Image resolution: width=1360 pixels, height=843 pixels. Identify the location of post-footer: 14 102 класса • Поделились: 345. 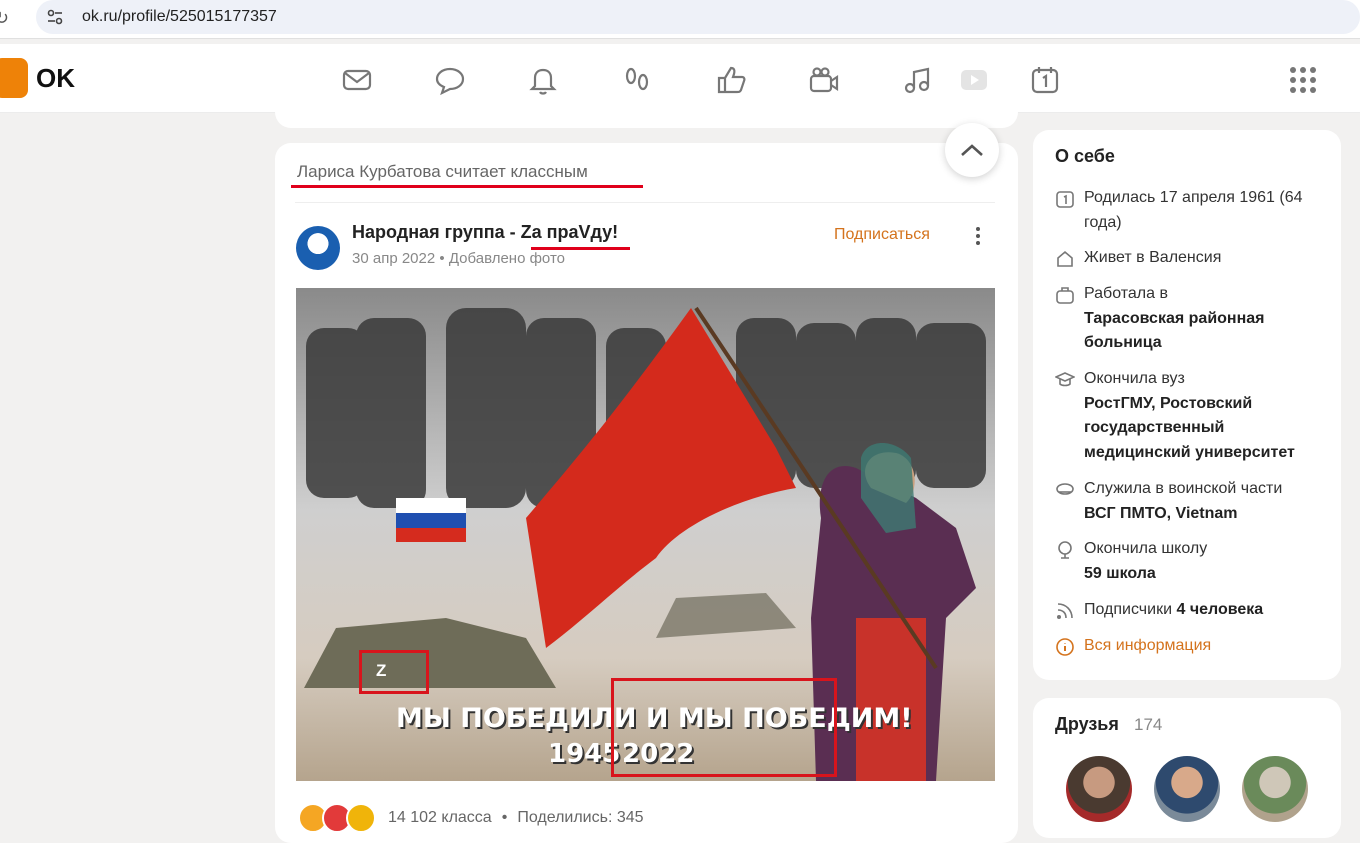
(471, 818).